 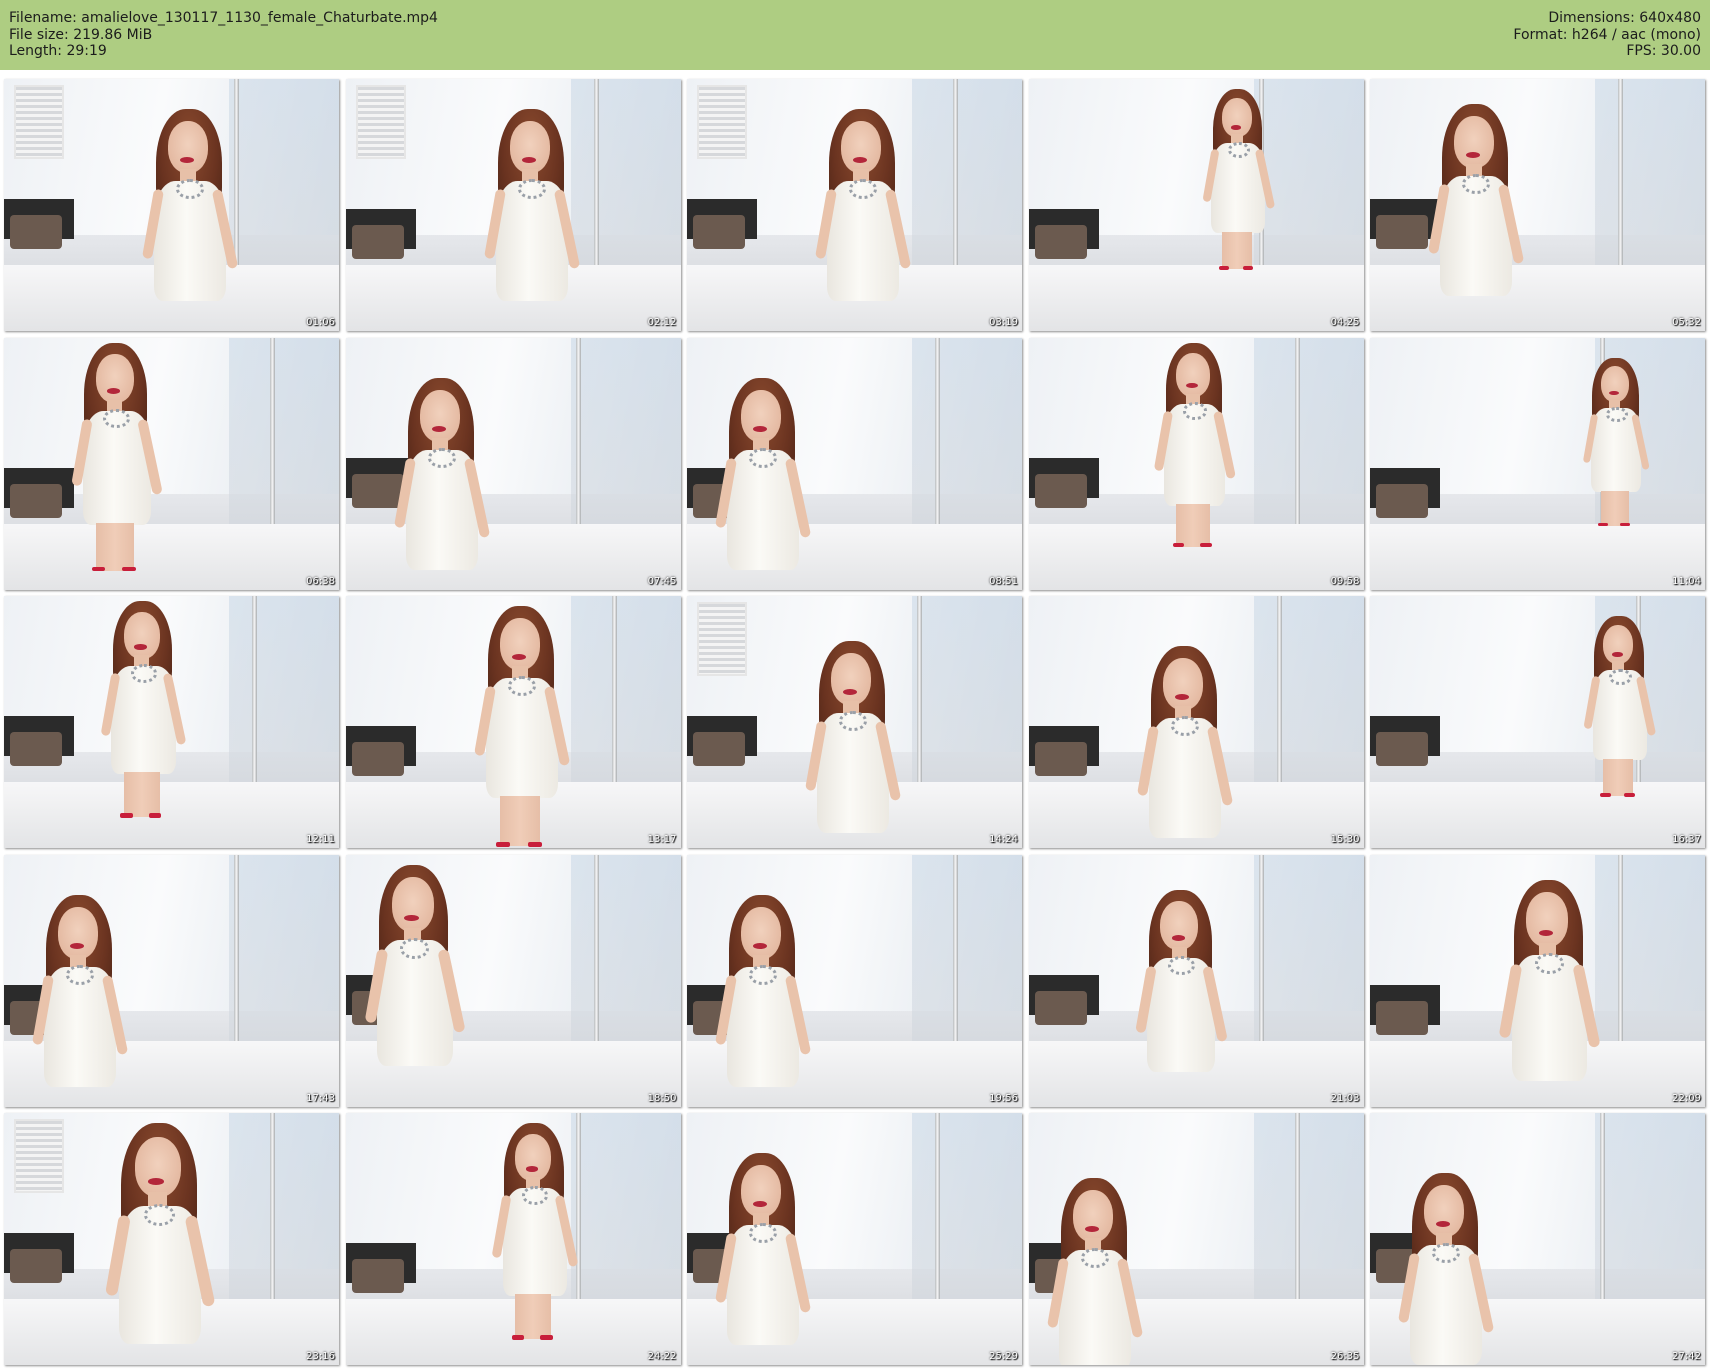 I want to click on video-frame-thumbnail: 14:24, so click(x=854, y=722).